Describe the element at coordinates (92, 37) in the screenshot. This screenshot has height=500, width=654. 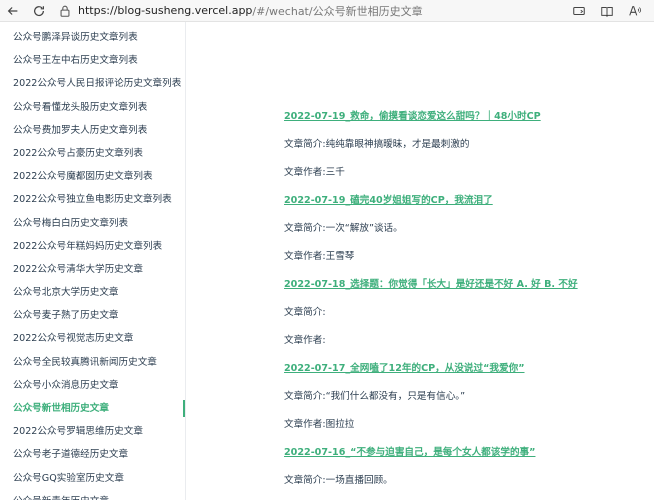
I see `sidebar-item: 公众号鹏泽异谈历史文章列表` at that location.